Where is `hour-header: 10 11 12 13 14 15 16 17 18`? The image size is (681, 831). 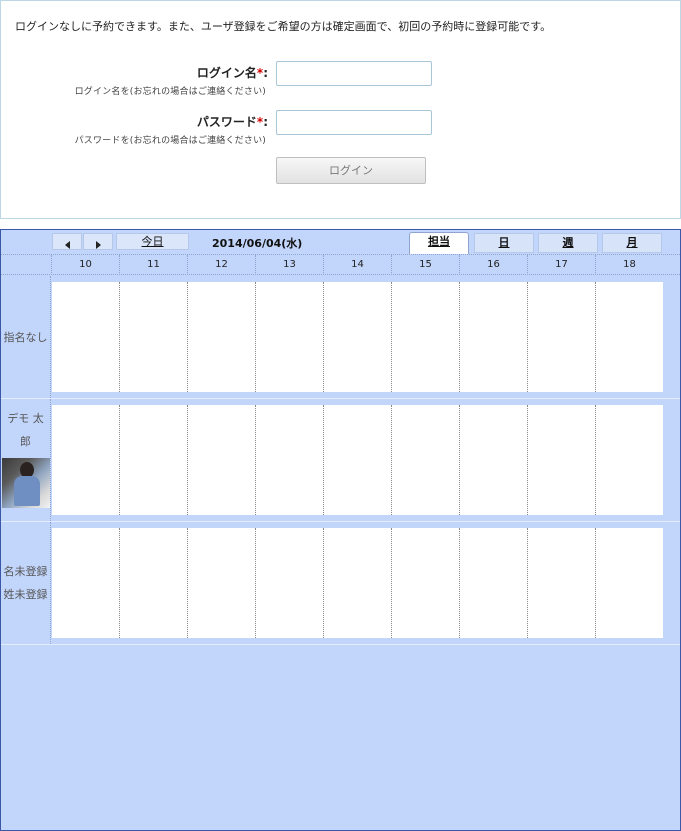 hour-header: 10 11 12 13 14 15 16 17 18 is located at coordinates (340, 264).